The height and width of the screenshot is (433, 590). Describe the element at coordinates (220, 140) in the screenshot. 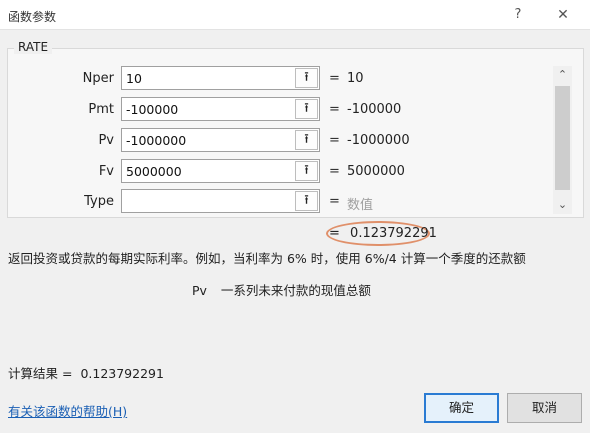

I see `arg-input-pv` at that location.